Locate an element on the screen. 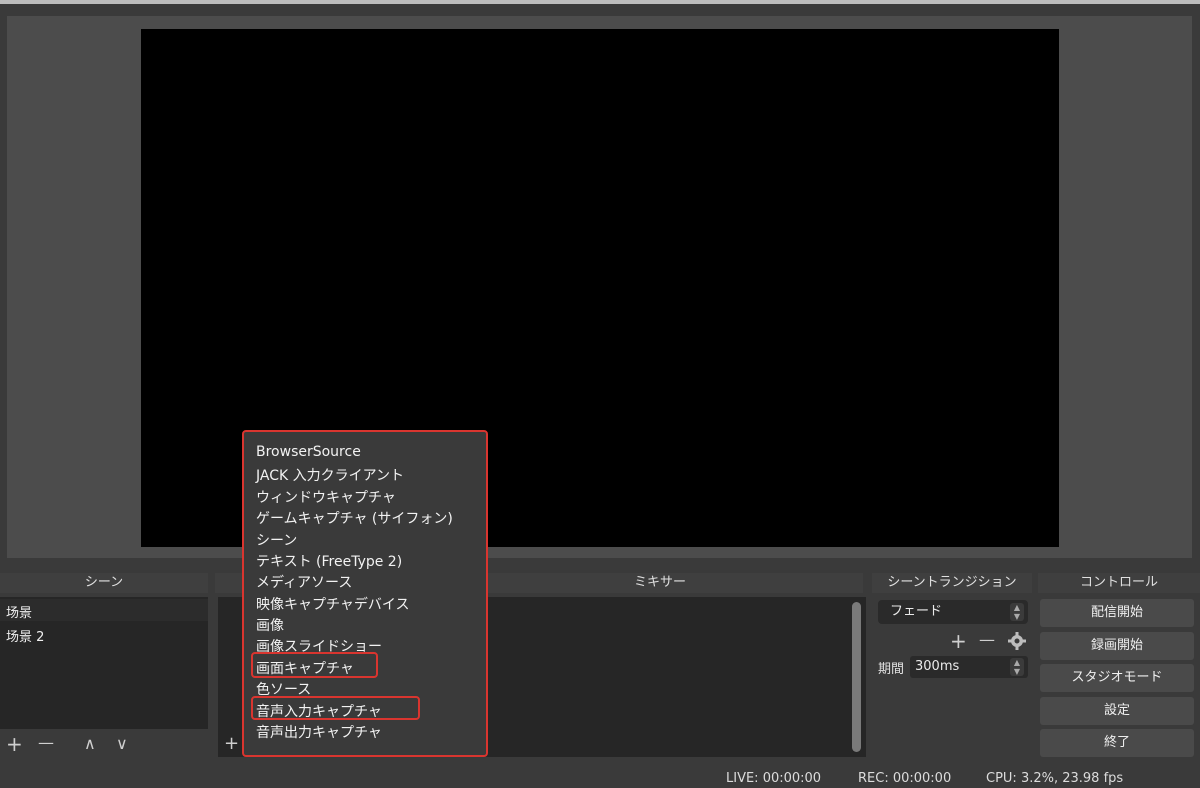 This screenshot has height=788, width=1200. select-arrows-icon: ▲ ▼ is located at coordinates (1017, 612).